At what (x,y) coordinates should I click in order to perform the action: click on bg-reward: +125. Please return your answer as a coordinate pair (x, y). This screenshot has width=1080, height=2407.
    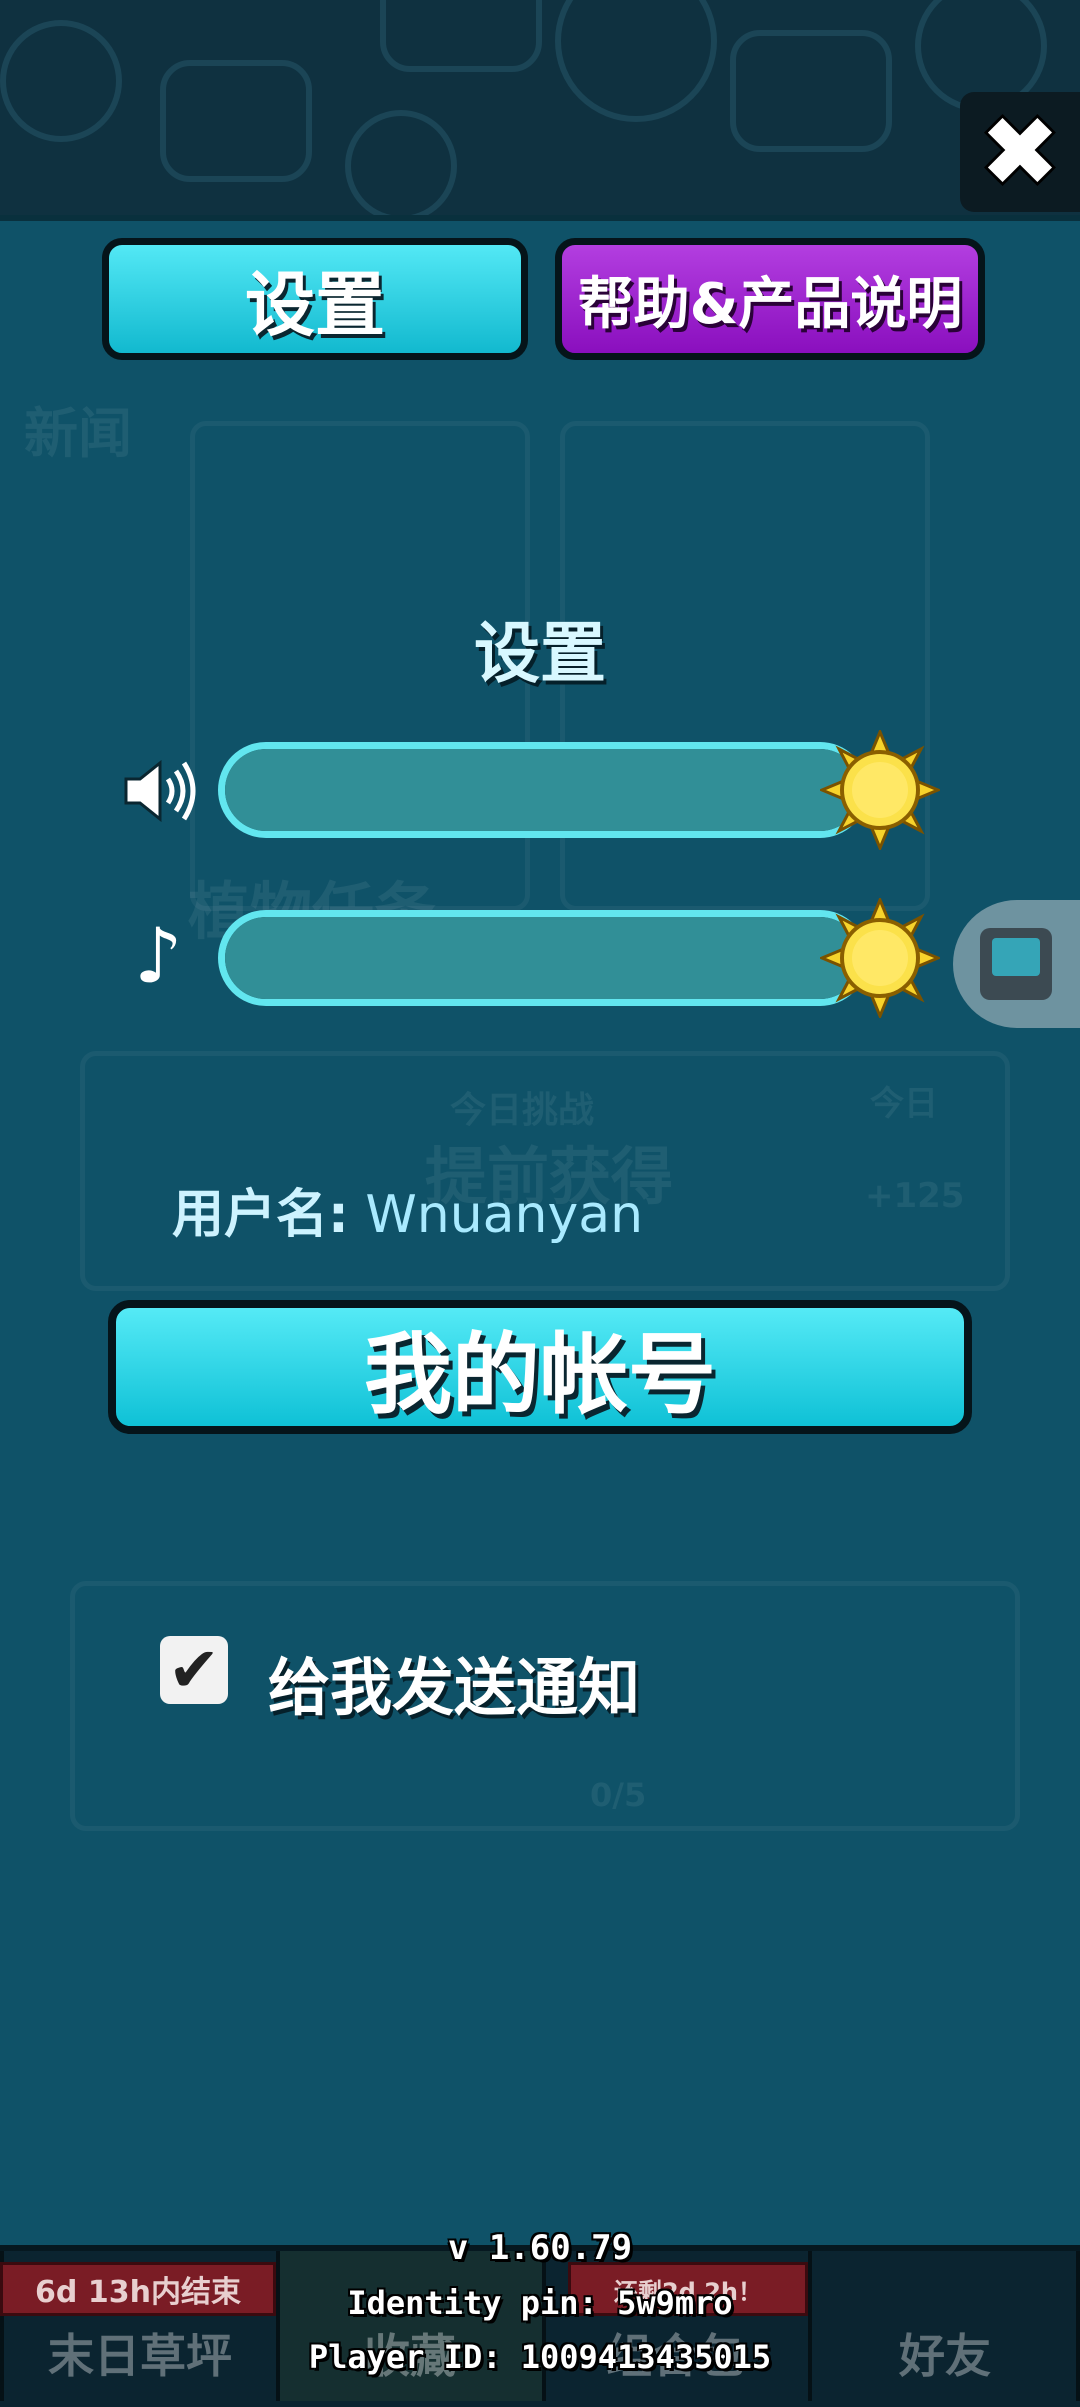
    Looking at the image, I should click on (915, 1196).